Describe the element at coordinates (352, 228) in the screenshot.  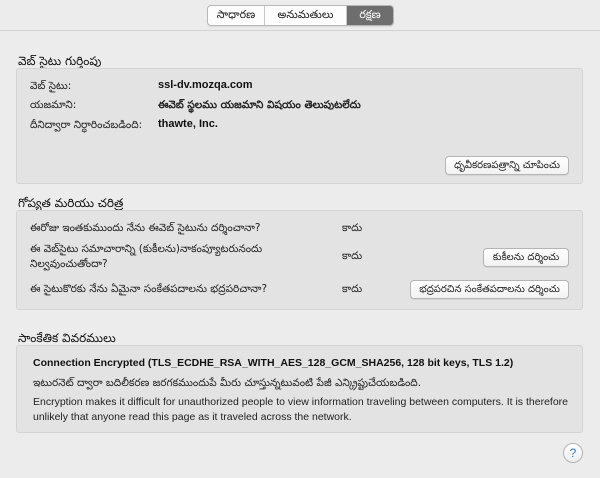
I see `visited-answer: కాదు` at that location.